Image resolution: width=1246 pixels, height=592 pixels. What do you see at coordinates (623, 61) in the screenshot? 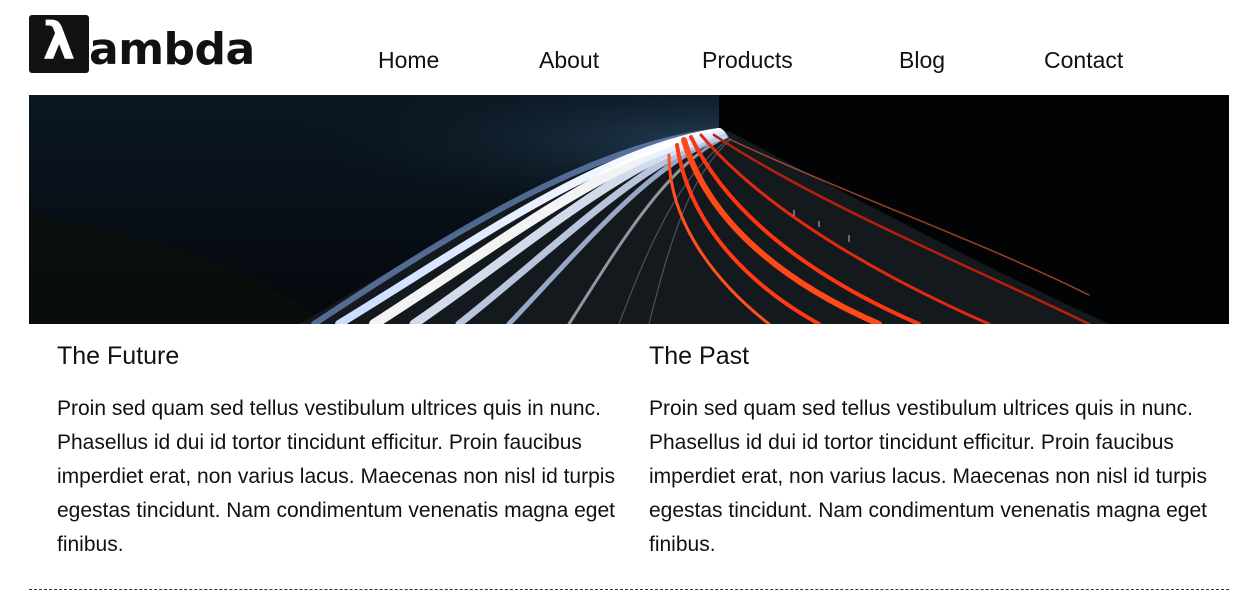
I see `main-nav: Home About Products Blog Contact` at bounding box center [623, 61].